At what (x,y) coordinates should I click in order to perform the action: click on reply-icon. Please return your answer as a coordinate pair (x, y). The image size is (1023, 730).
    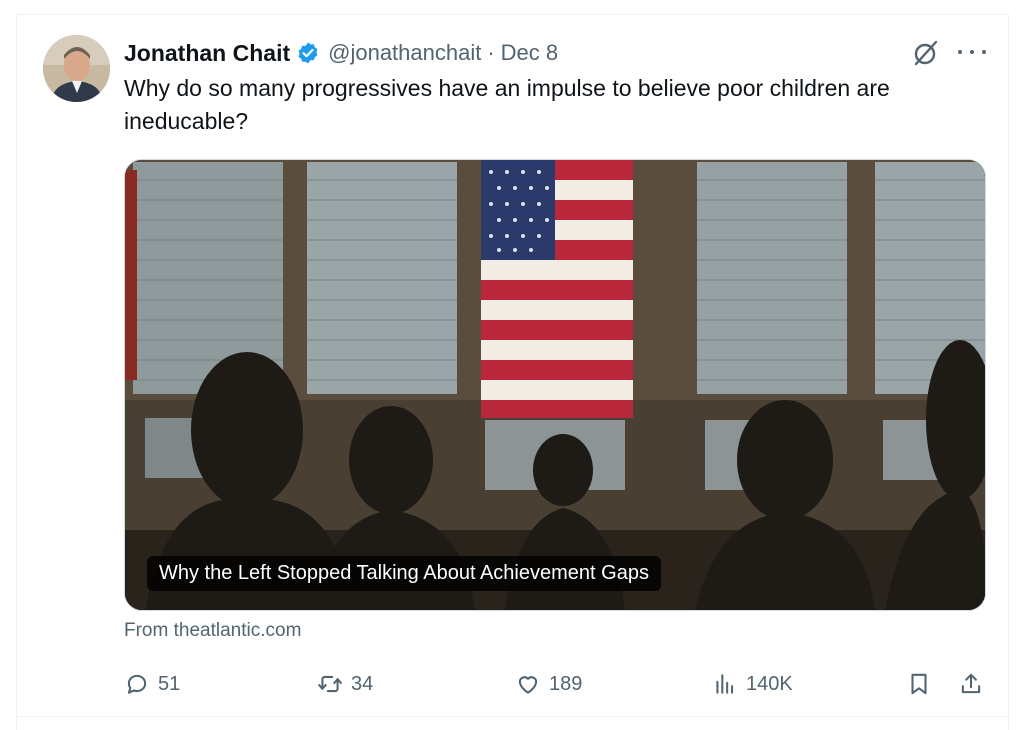
    Looking at the image, I should click on (137, 684).